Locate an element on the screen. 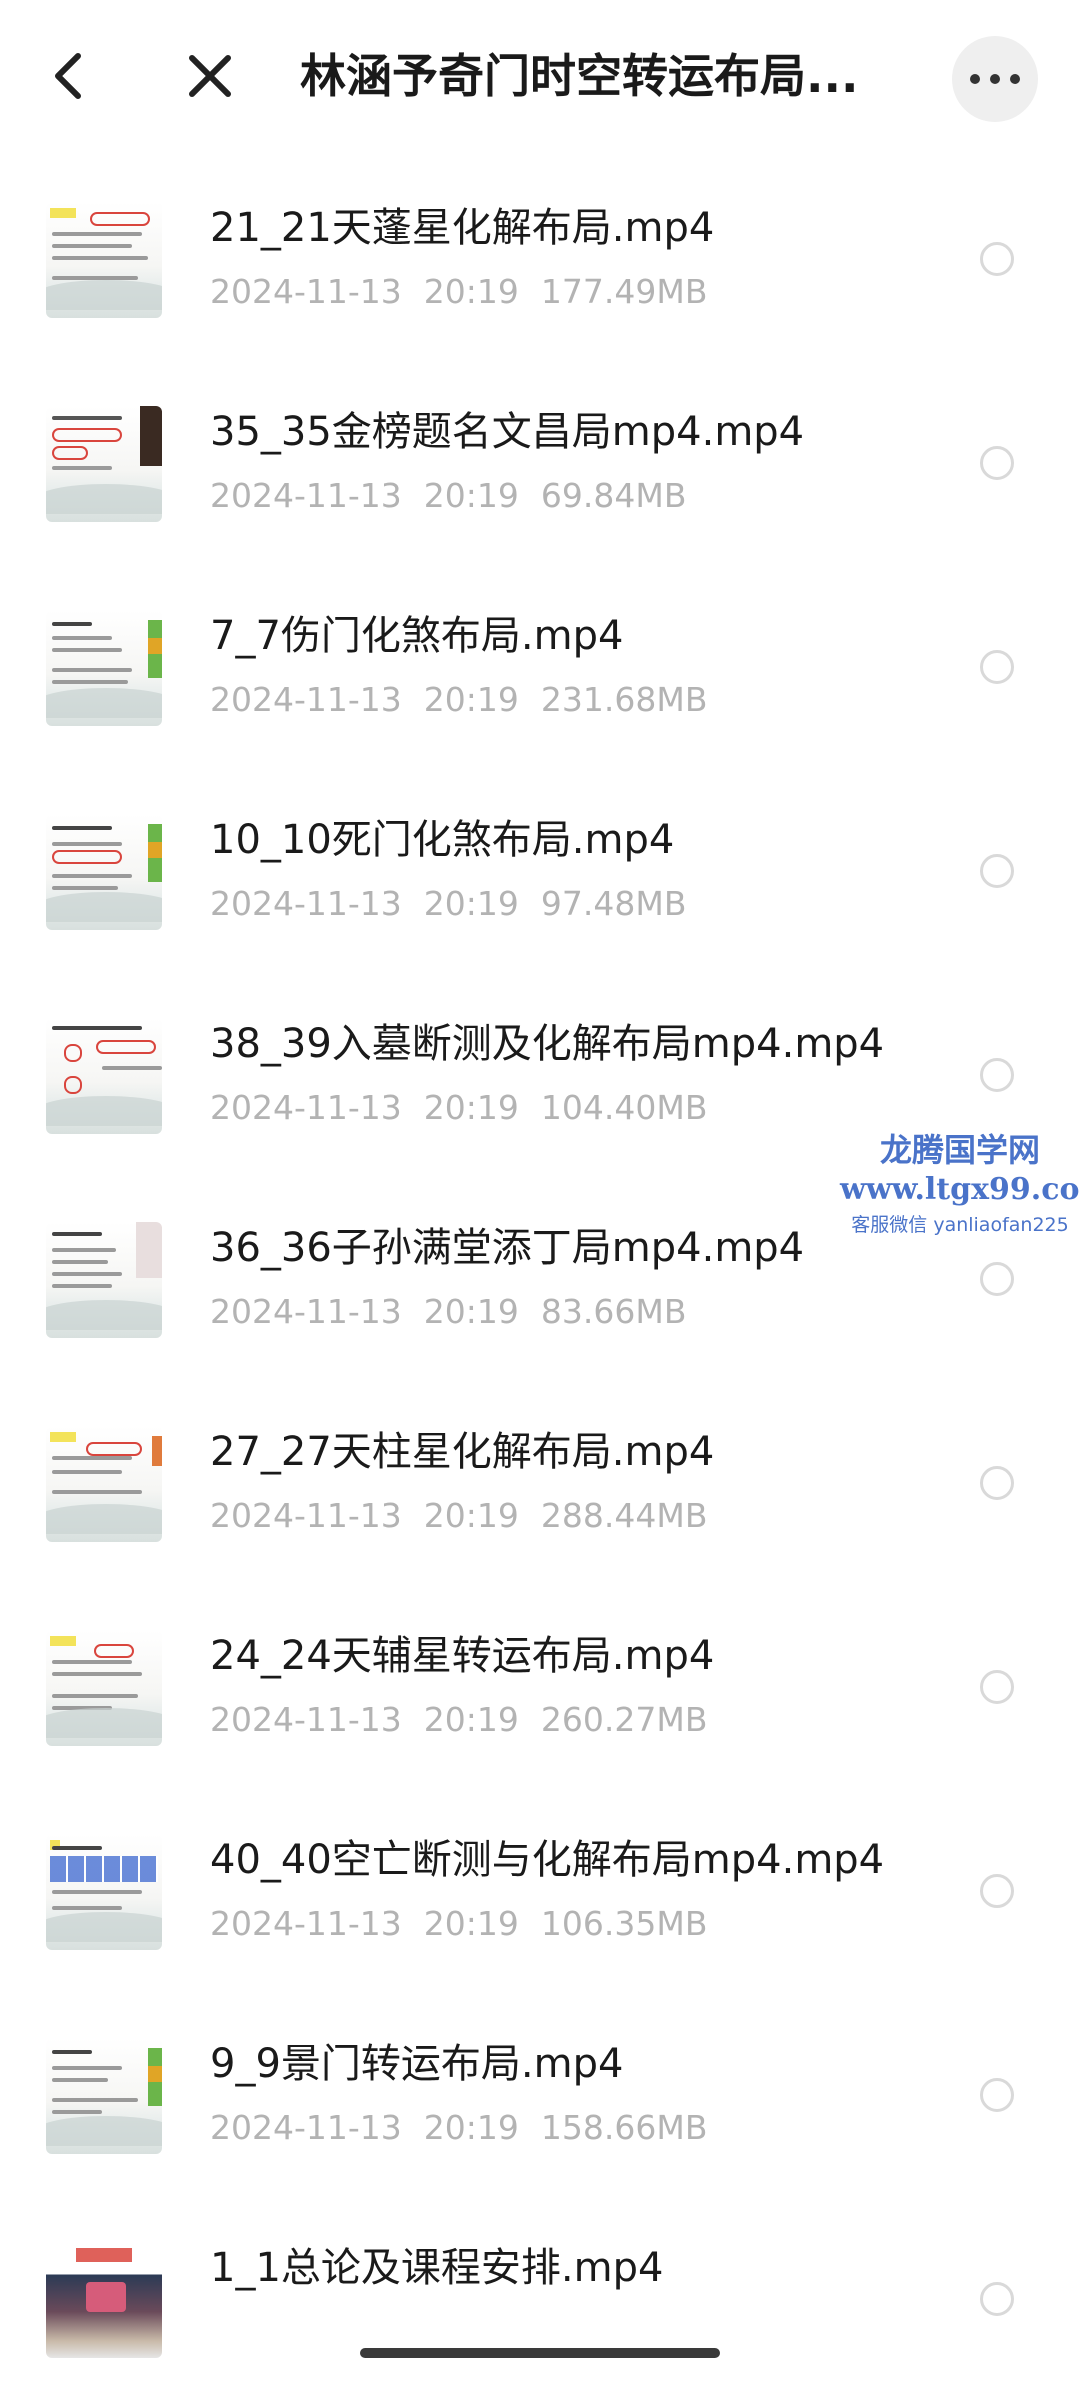 Image resolution: width=1080 pixels, height=2396 pixels. list-item: 21_21天蓬星化解布局.mp4 2024-11-13 20:19 177.49MB is located at coordinates (540, 262).